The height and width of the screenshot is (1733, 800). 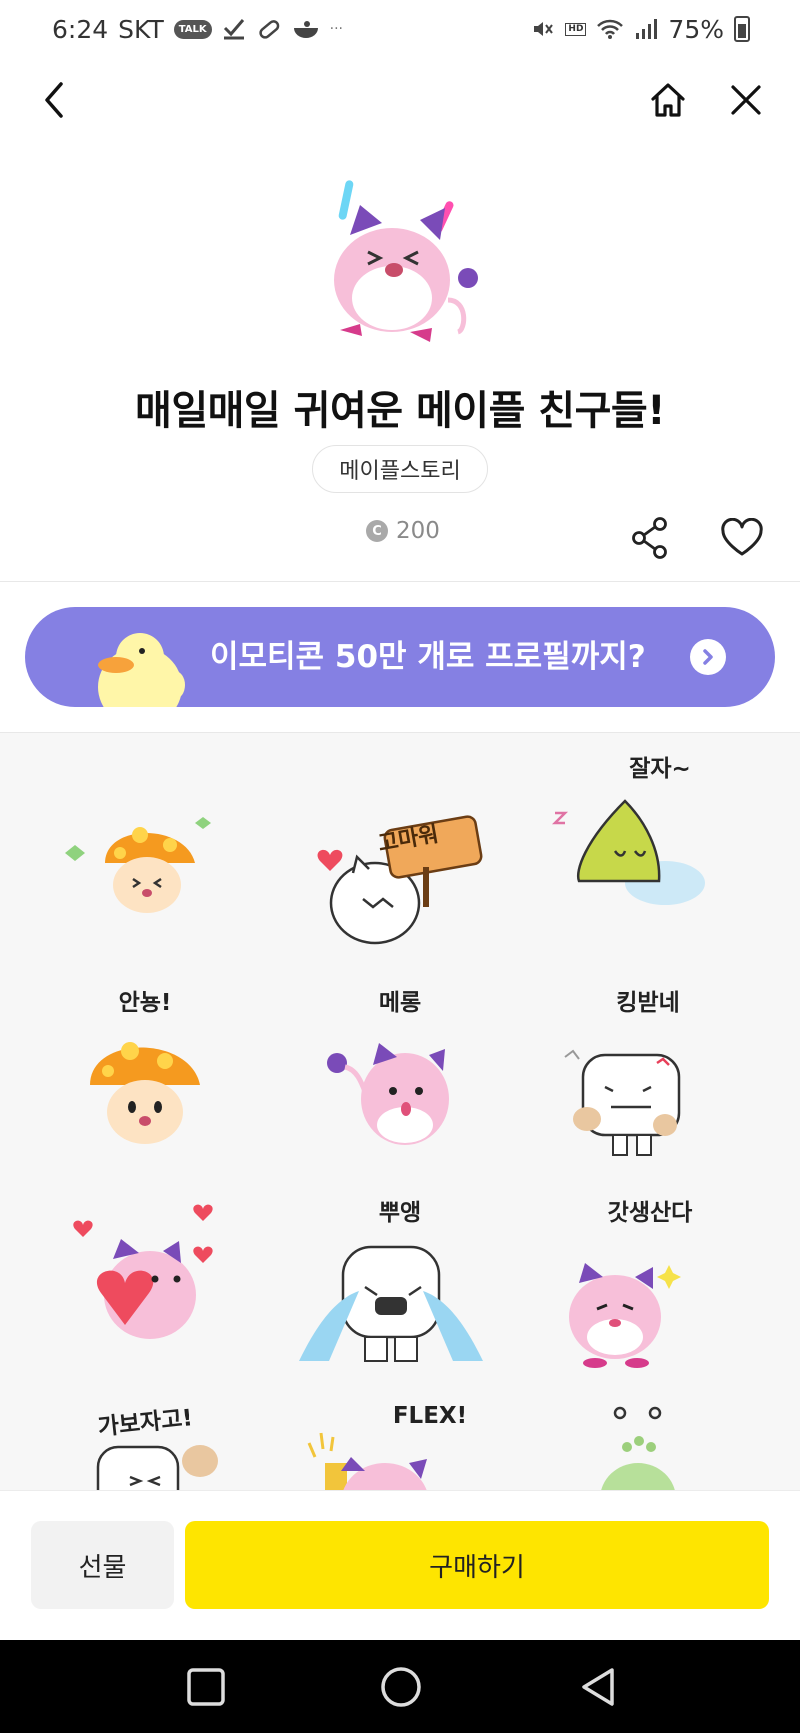 I want to click on cat-sign-sticker-image, so click(x=400, y=880).